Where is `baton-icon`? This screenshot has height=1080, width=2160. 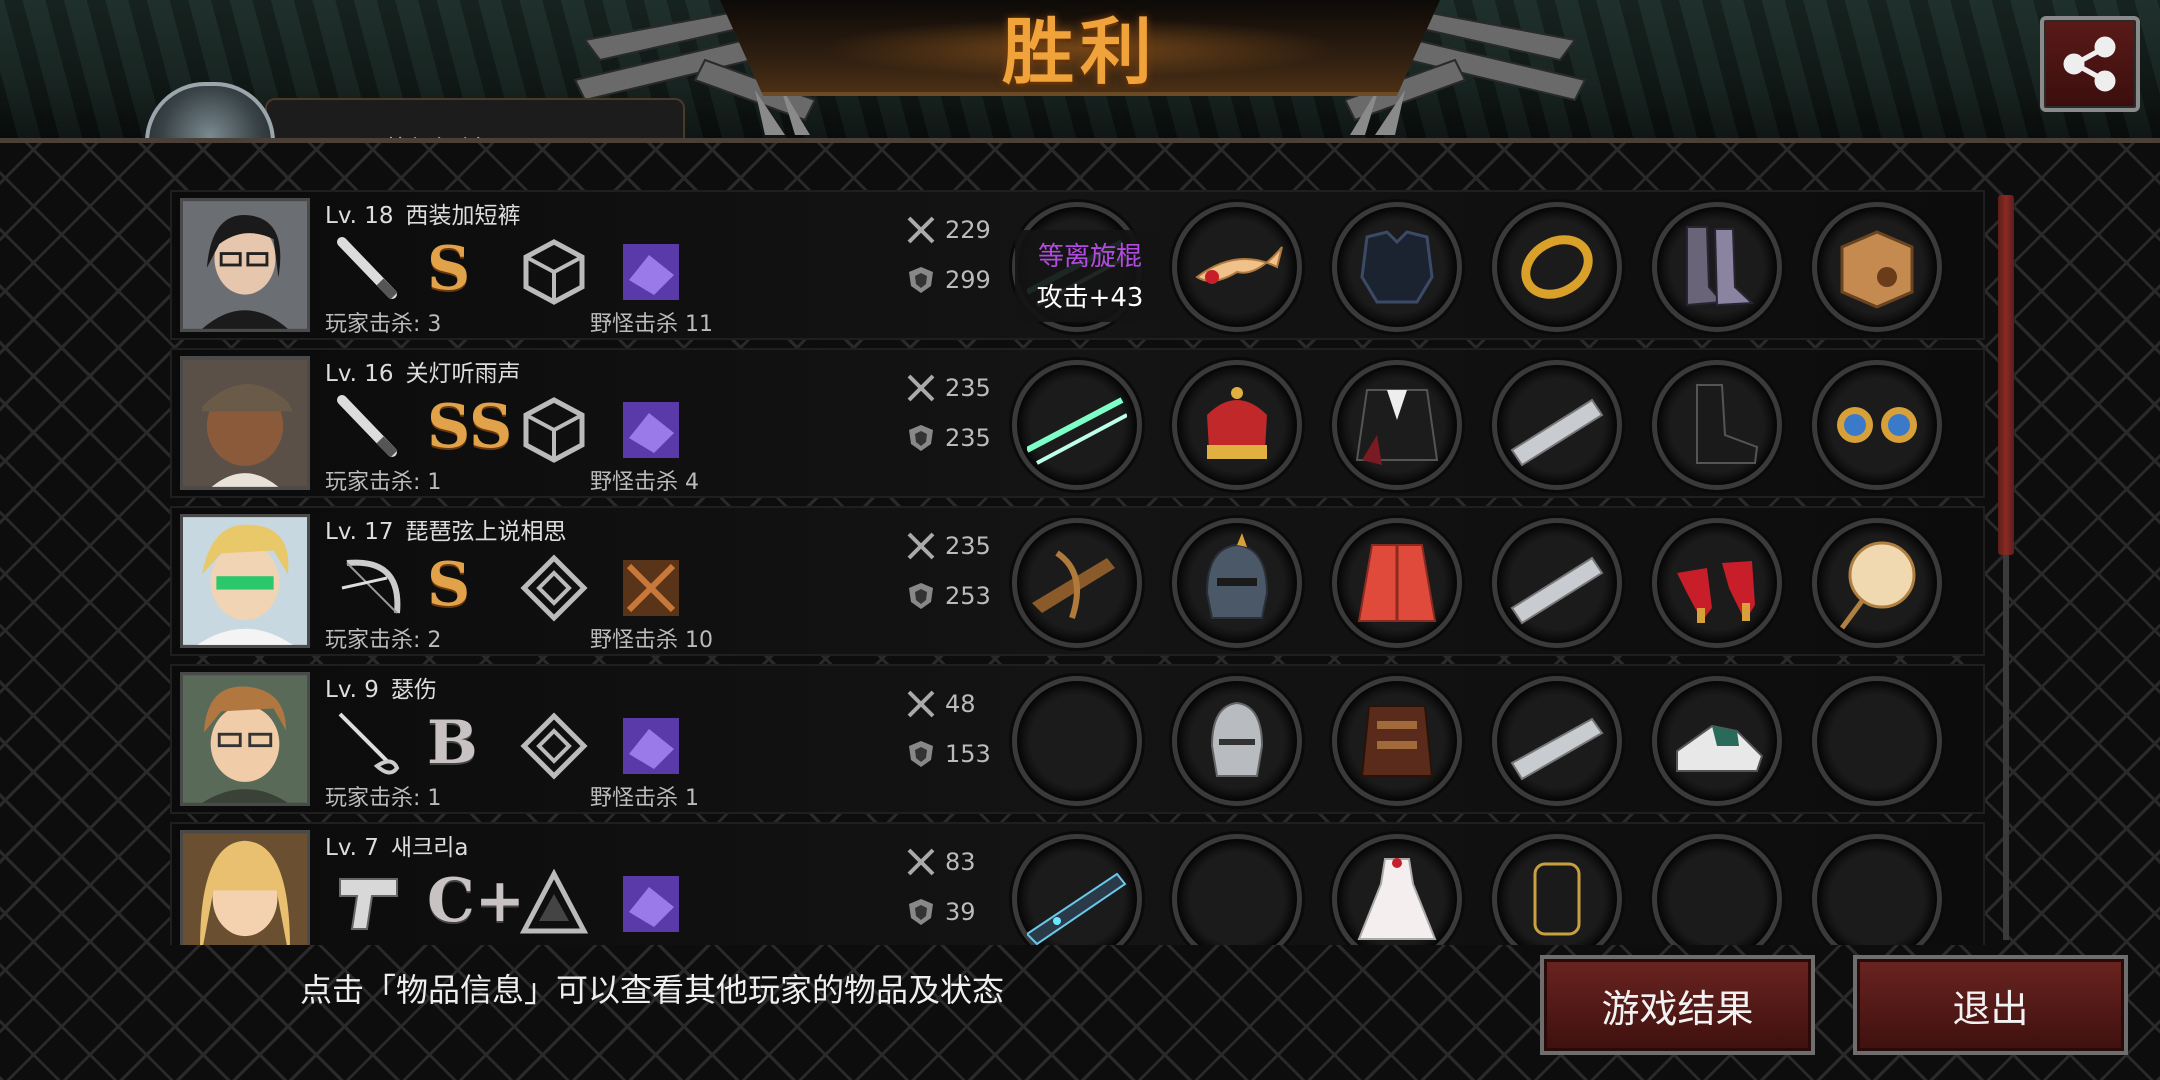
baton-icon is located at coordinates (367, 426).